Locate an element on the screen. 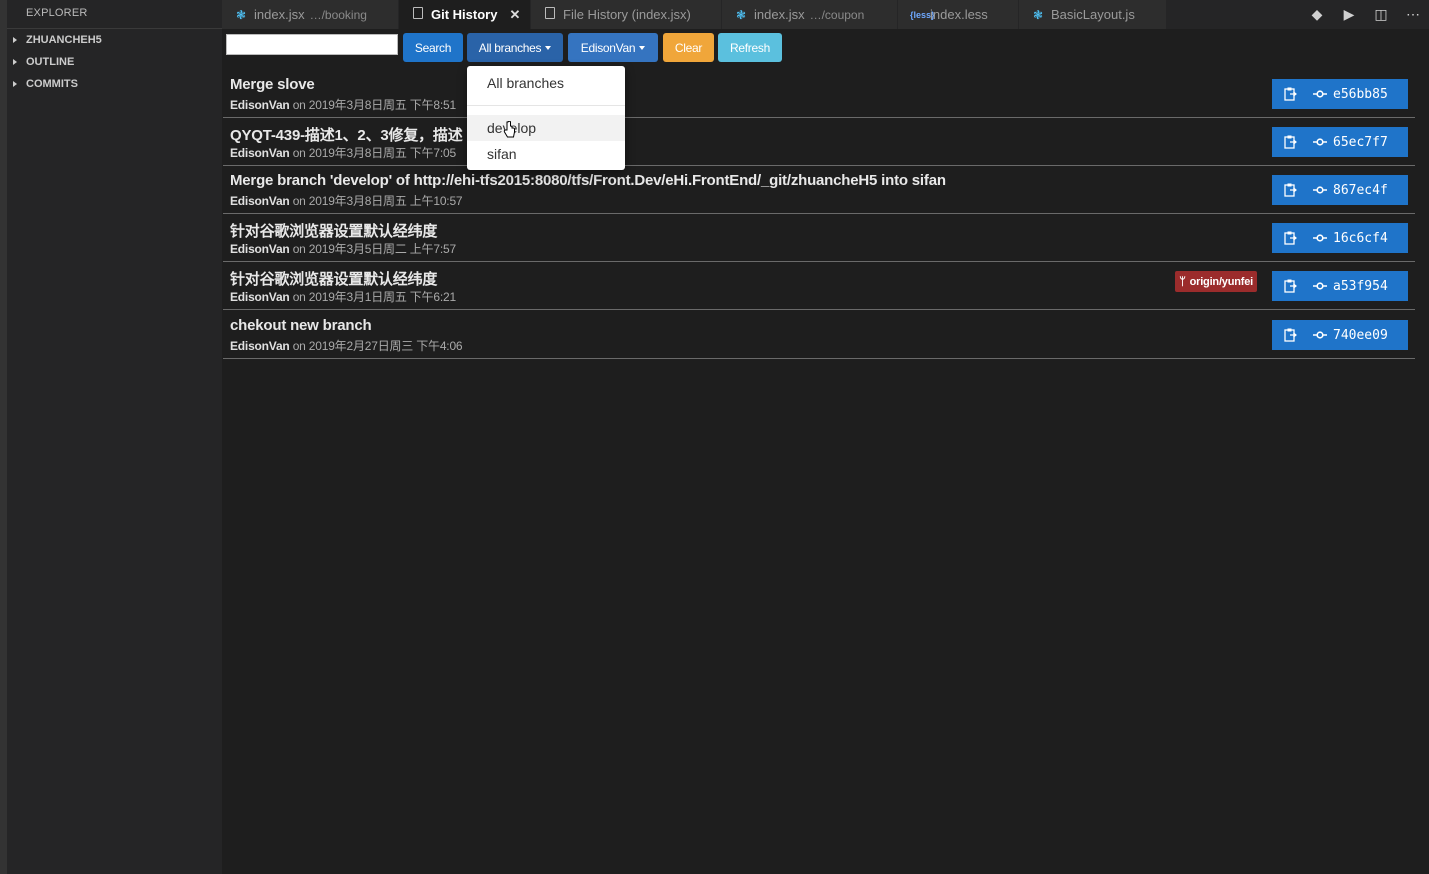 The height and width of the screenshot is (874, 1429). author-select-button: EdisonVan is located at coordinates (613, 47).